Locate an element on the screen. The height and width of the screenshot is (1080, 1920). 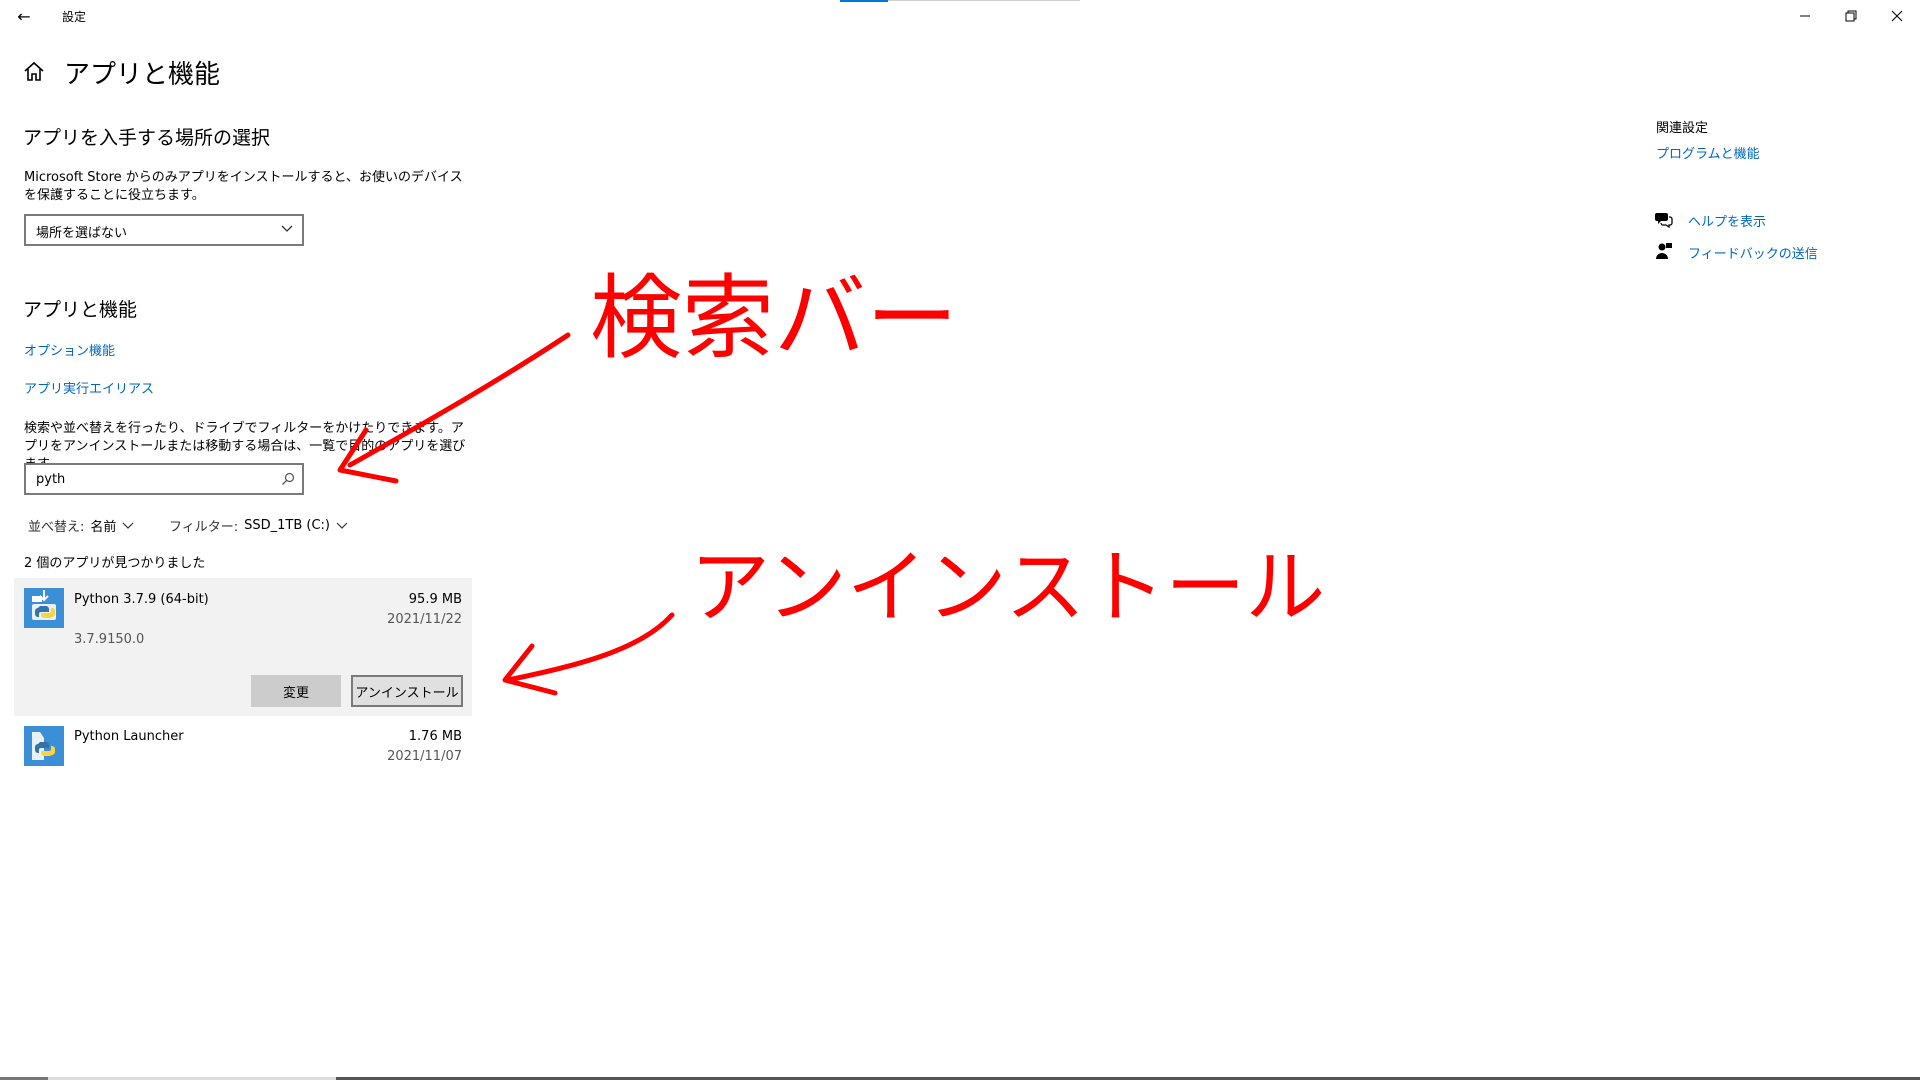
restore-button is located at coordinates (1851, 16).